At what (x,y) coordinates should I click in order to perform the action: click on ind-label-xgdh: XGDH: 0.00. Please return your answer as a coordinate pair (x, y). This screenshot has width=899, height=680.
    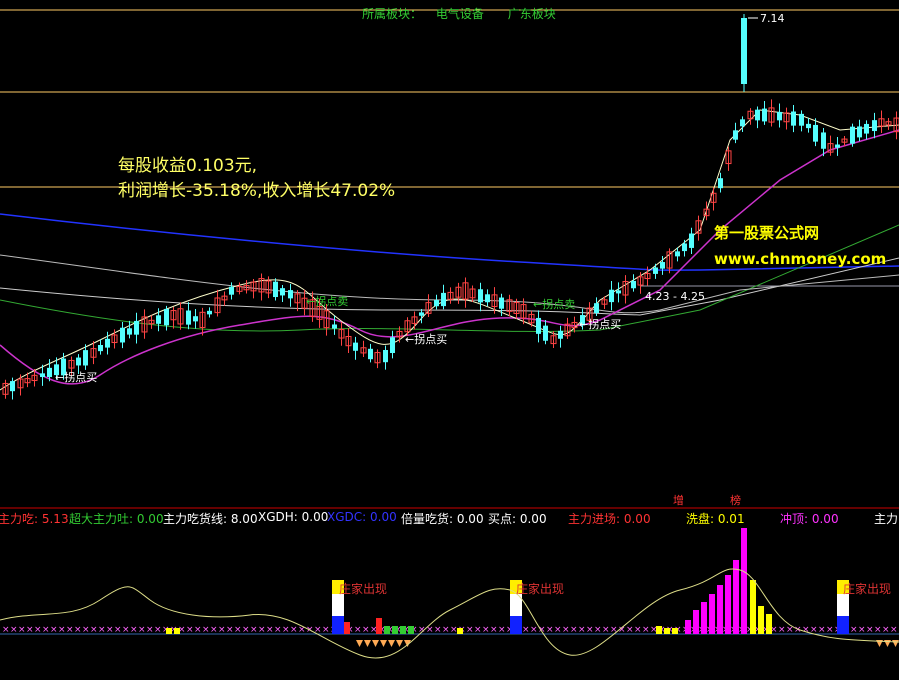
    Looking at the image, I should click on (293, 517).